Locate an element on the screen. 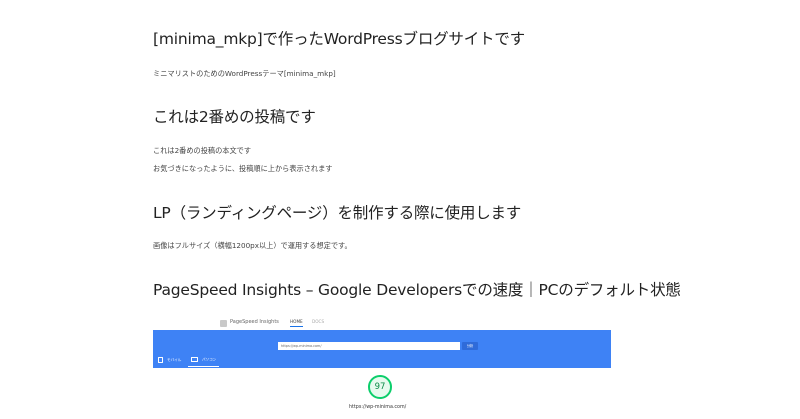 This screenshot has width=800, height=419. post-title-3: LP（ランディングページ）を制作する際に使用します is located at coordinates (337, 212).